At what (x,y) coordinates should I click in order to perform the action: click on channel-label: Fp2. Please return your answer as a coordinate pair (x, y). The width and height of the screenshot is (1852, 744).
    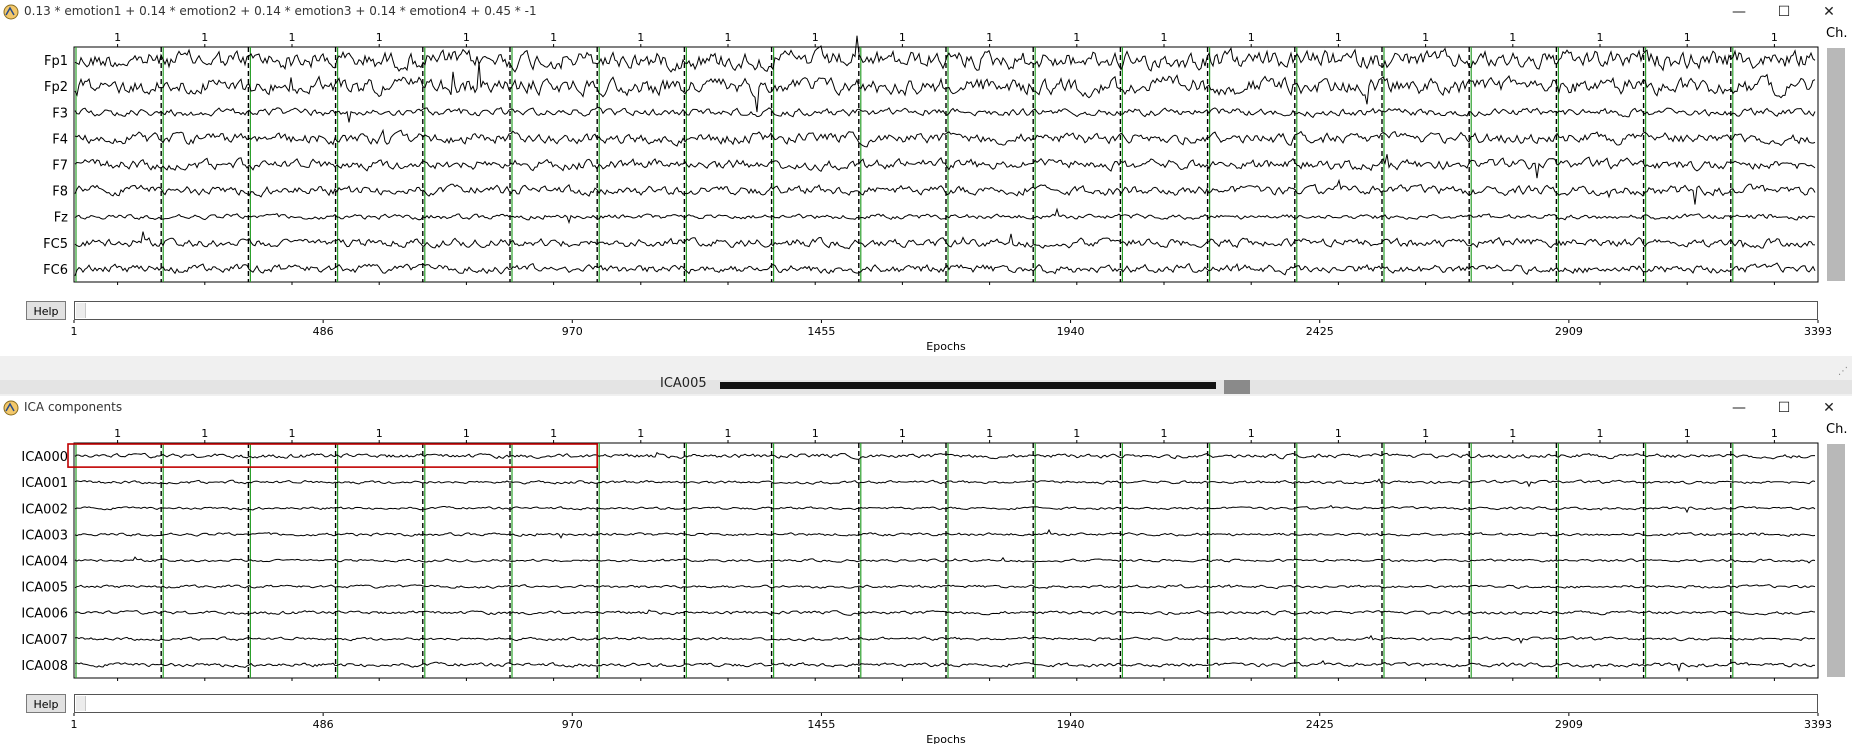
    Looking at the image, I should click on (56, 87).